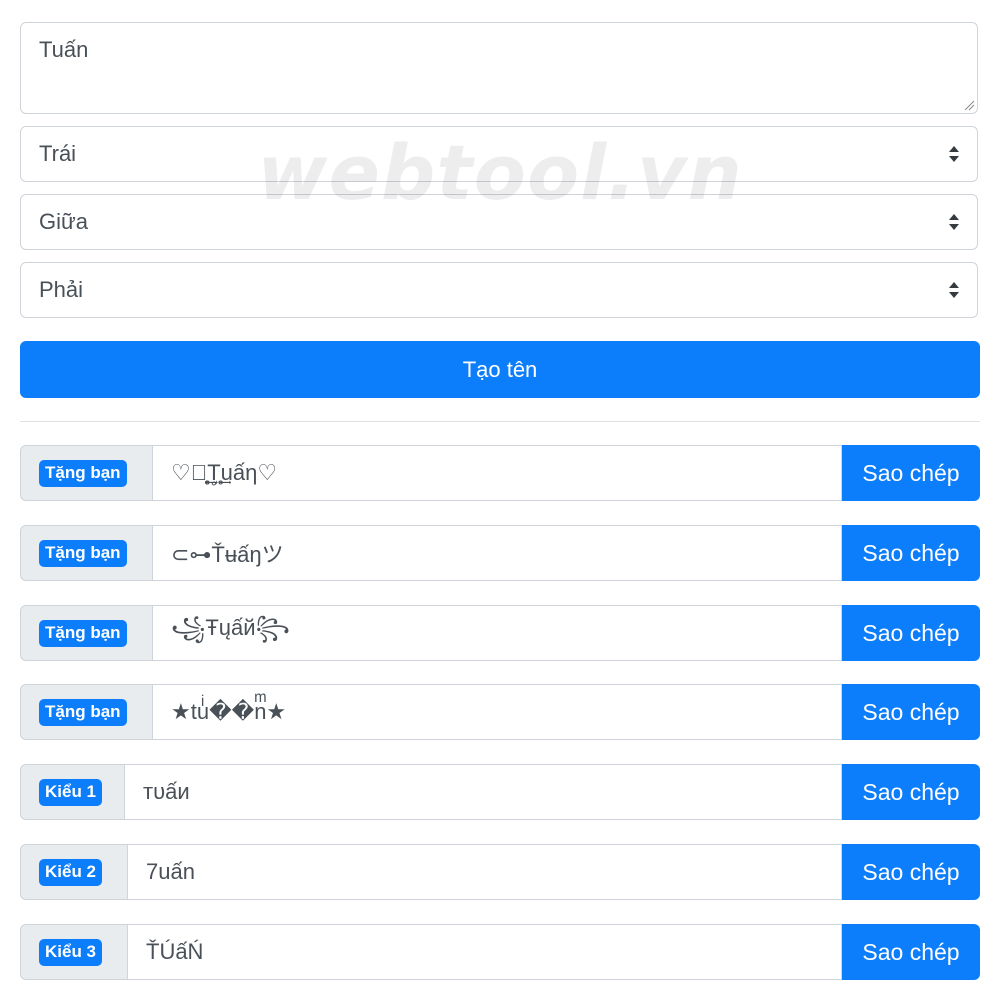 The image size is (1000, 1000). I want to click on result-badge: Kiểu 1, so click(71, 792).